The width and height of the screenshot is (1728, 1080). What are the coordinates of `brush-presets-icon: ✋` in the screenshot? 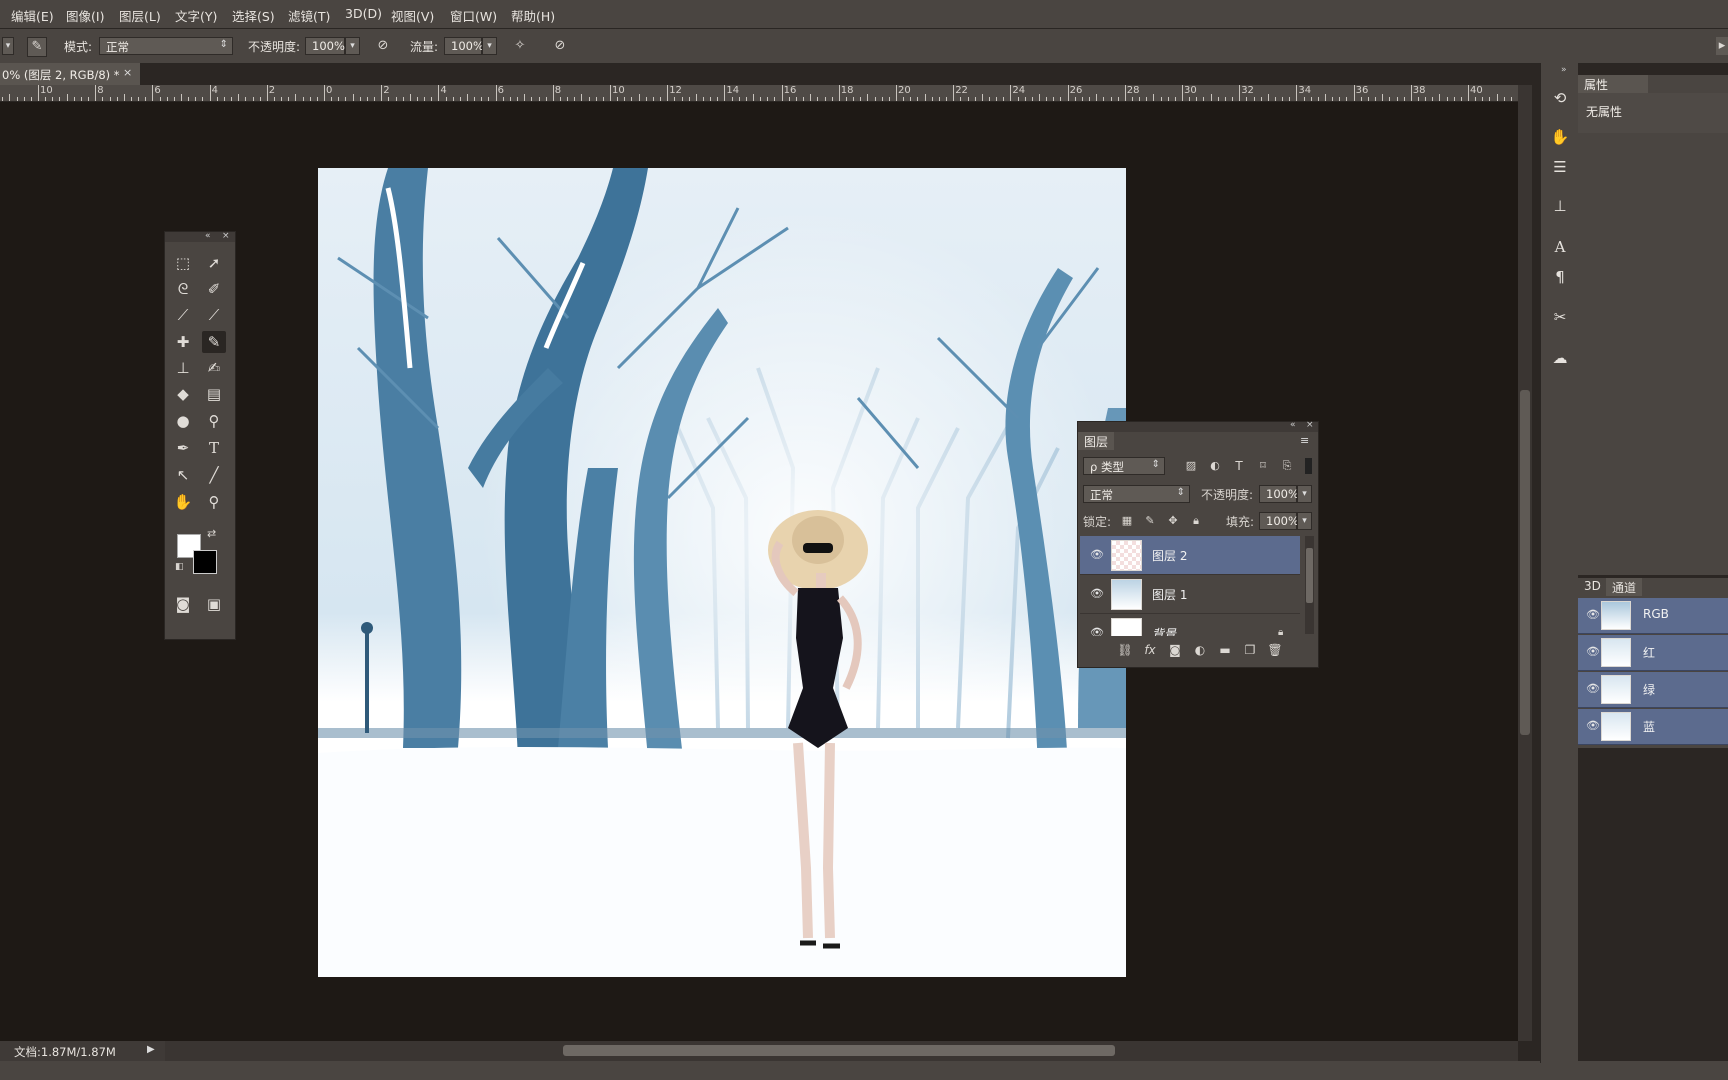 It's located at (1560, 137).